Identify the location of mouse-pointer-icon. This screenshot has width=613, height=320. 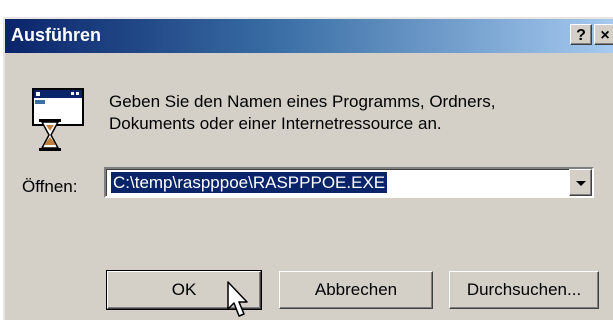
(237, 299).